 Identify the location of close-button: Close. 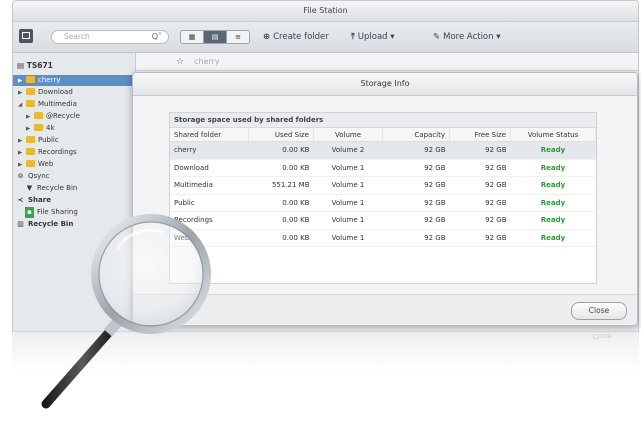
(599, 311).